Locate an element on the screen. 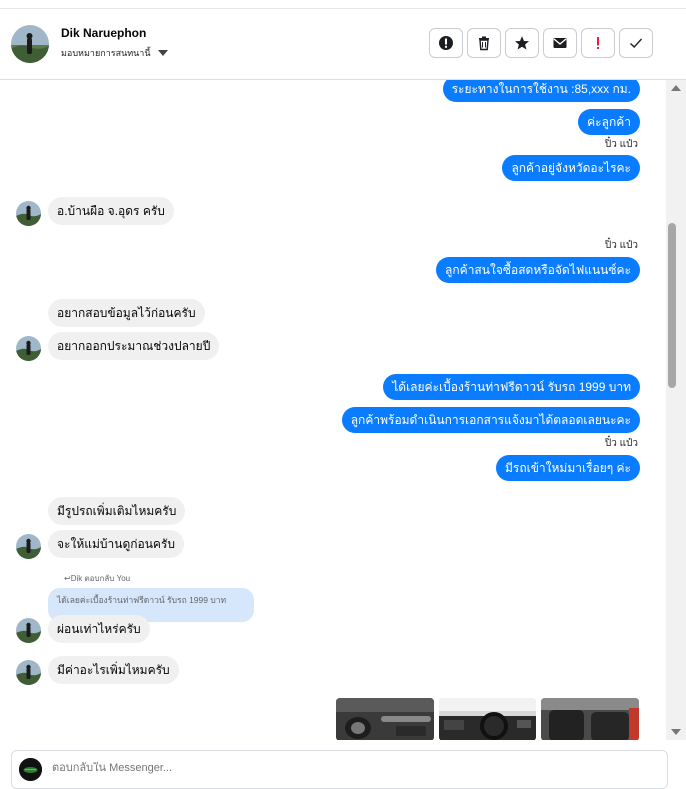  assign-dropdown: มอบหมายการสนทนานี้ is located at coordinates (114, 53).